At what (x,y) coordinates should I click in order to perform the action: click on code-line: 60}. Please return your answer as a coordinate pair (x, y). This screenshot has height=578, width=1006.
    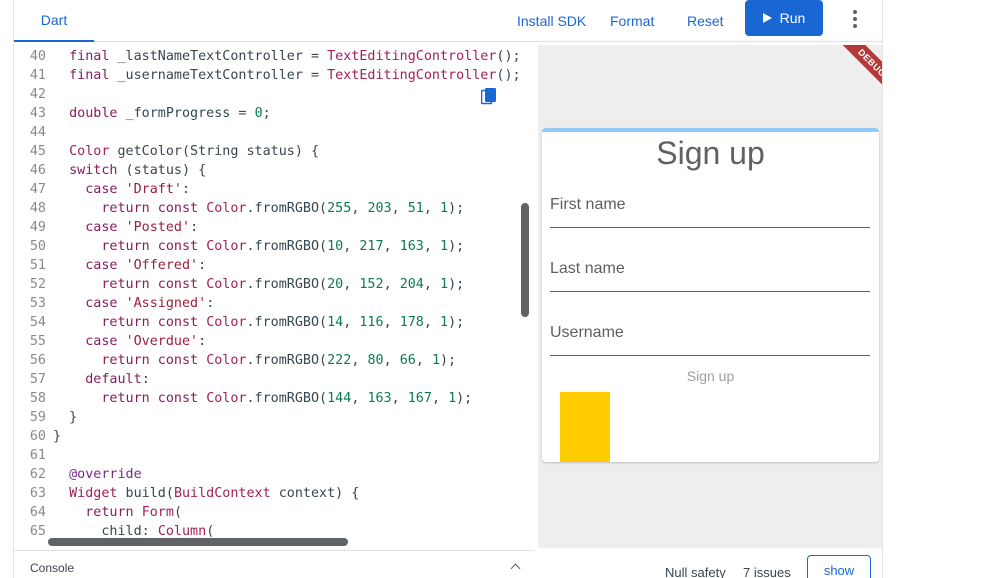
    Looking at the image, I should click on (274, 436).